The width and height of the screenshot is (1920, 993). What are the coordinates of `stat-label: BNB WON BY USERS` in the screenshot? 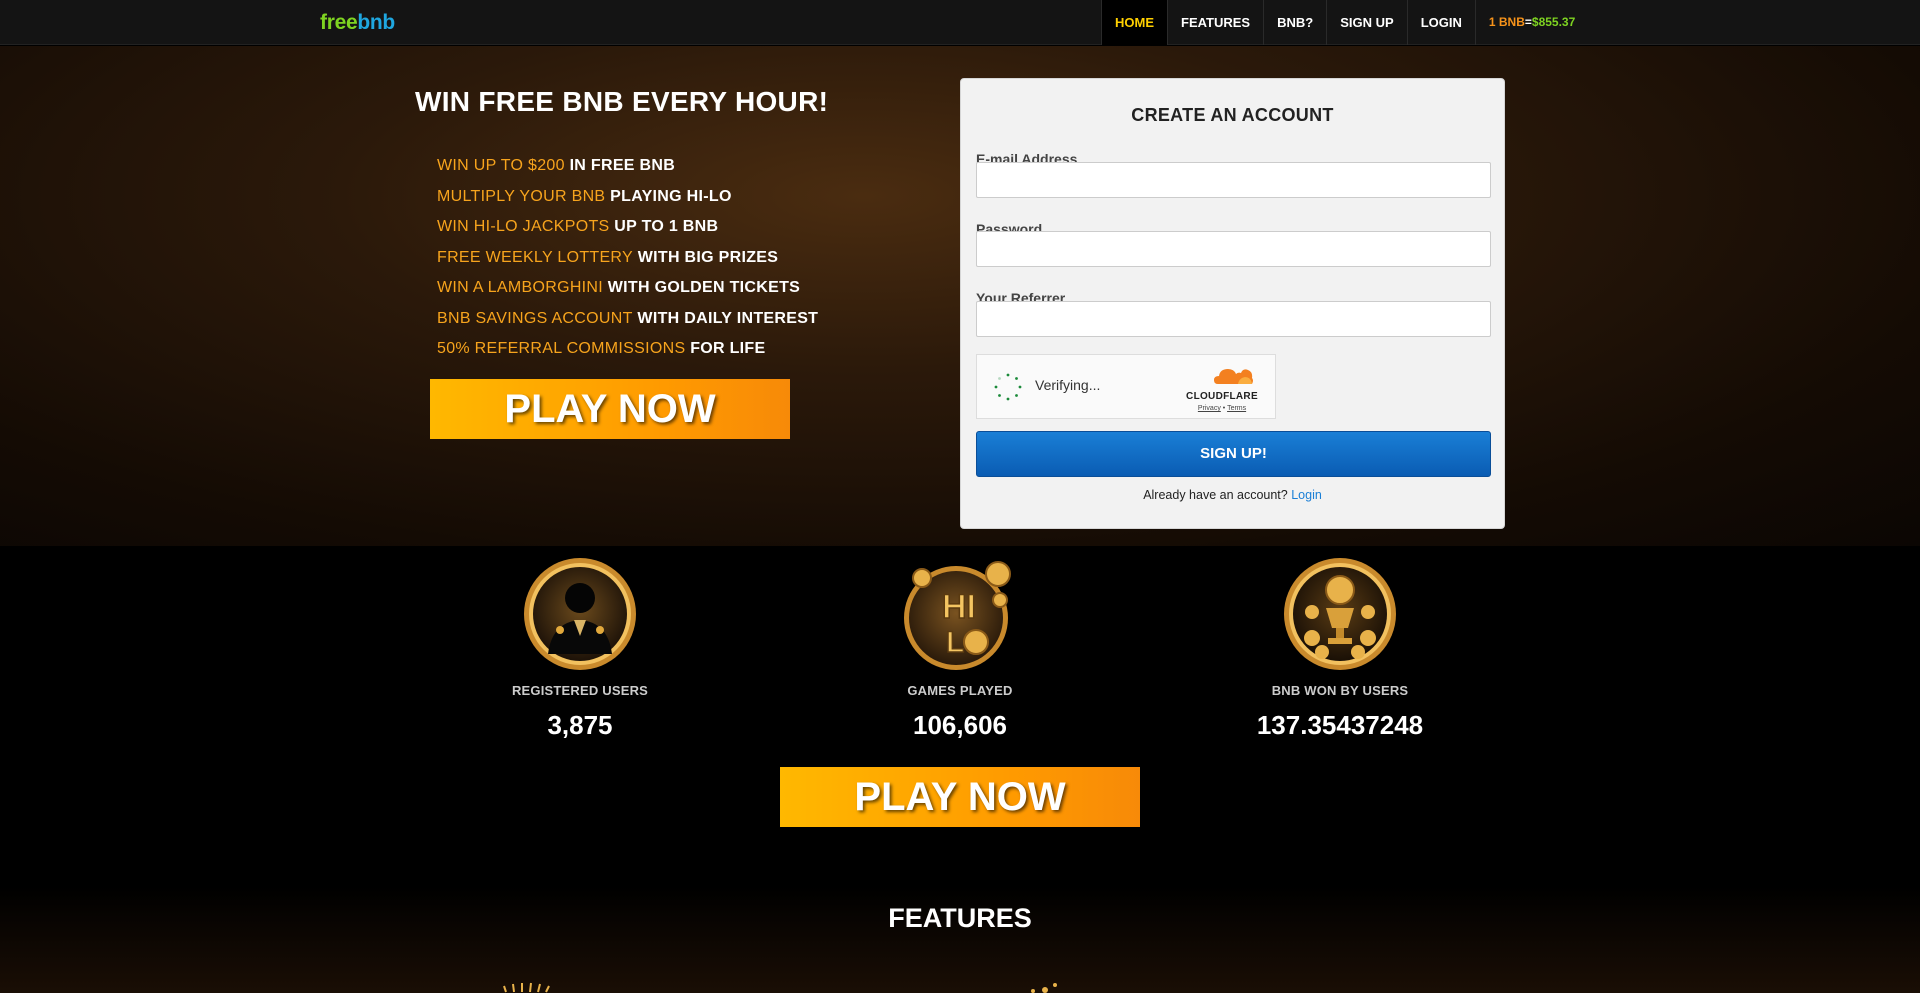 It's located at (1340, 690).